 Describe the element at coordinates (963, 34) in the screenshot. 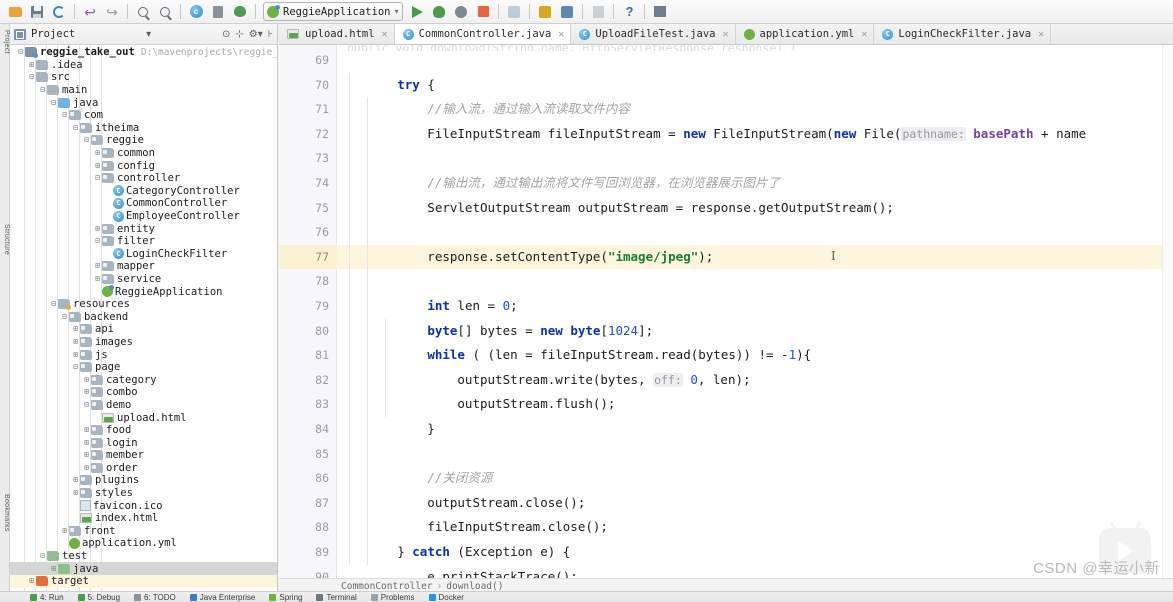

I see `editor-tab-logincheckfilter-java: C LoginCheckFilter.java ✕` at that location.